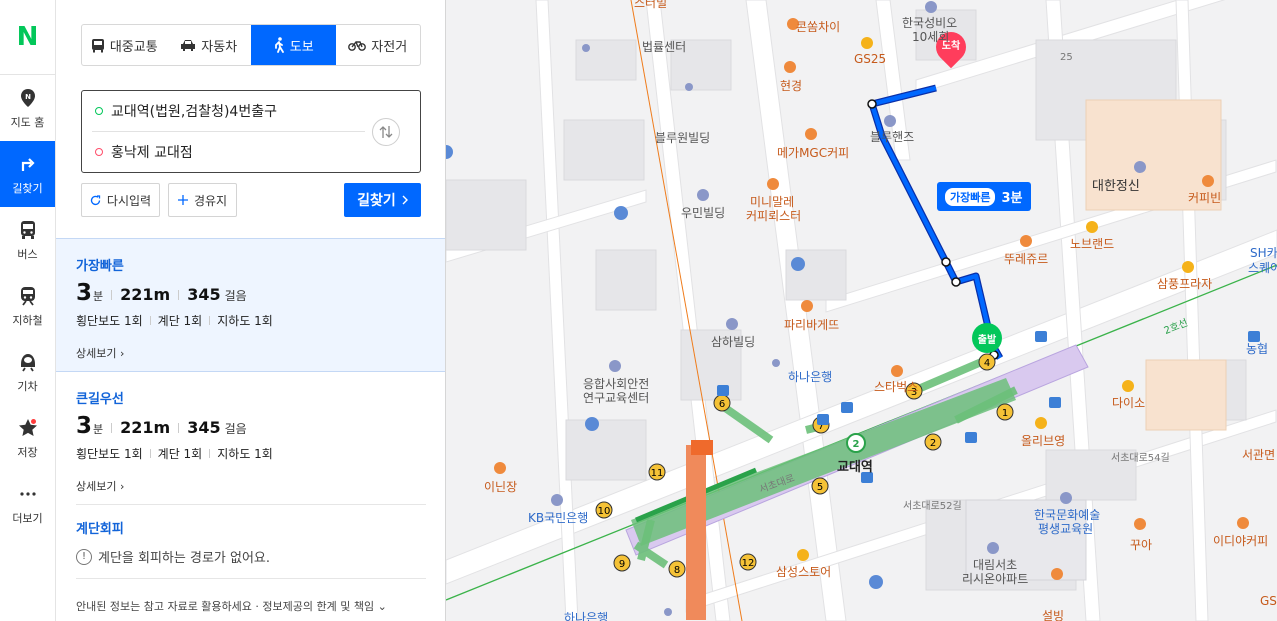 This screenshot has width=1277, height=621. Describe the element at coordinates (27, 372) in the screenshot. I see `rail-item-train: 기차` at that location.